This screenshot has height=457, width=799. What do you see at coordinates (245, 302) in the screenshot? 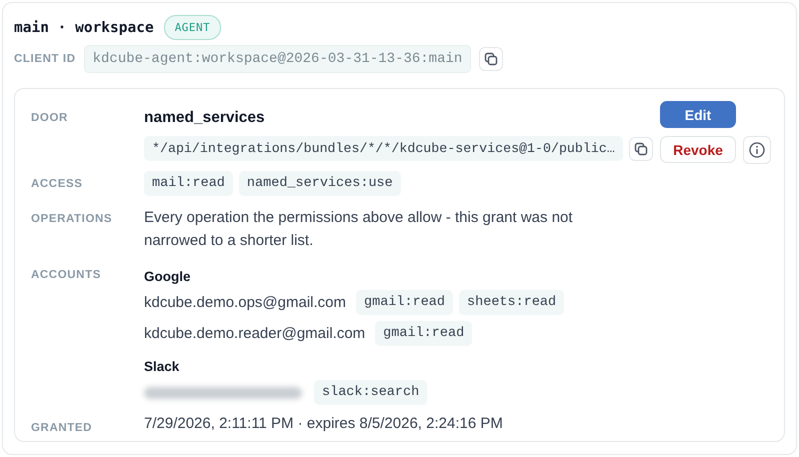
I see `account-email: kdcube.demo.ops@gmail.com` at bounding box center [245, 302].